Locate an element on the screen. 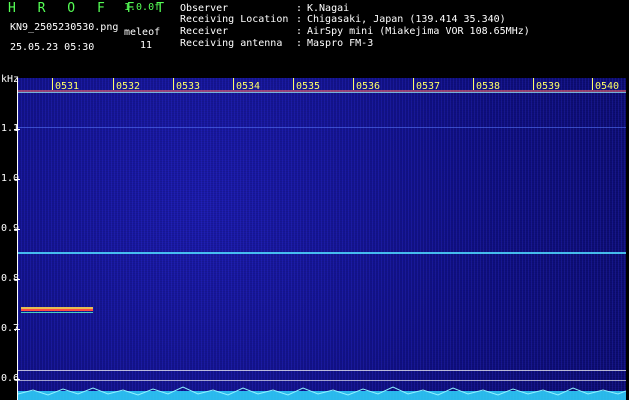 This screenshot has height=400, width=629. meteor-echo-edge is located at coordinates (57, 312).